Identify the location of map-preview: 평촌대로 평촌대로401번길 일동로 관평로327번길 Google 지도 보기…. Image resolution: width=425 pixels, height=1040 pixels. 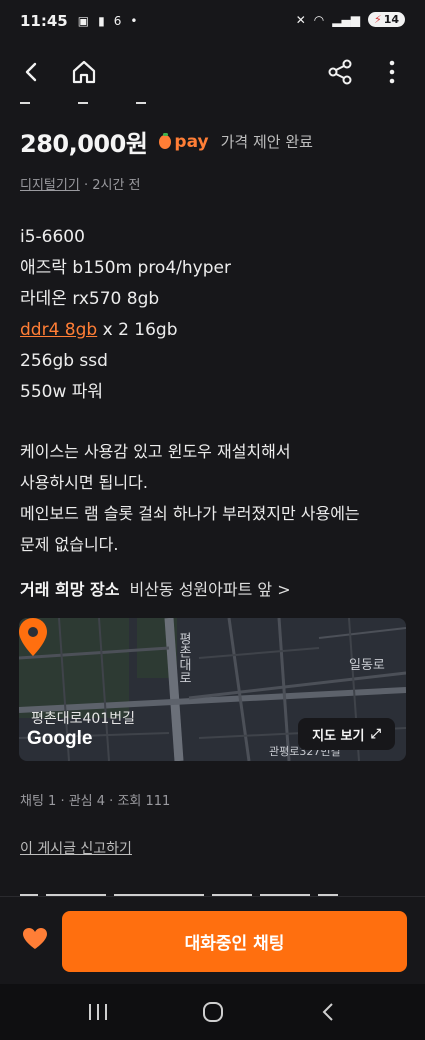
(212, 689).